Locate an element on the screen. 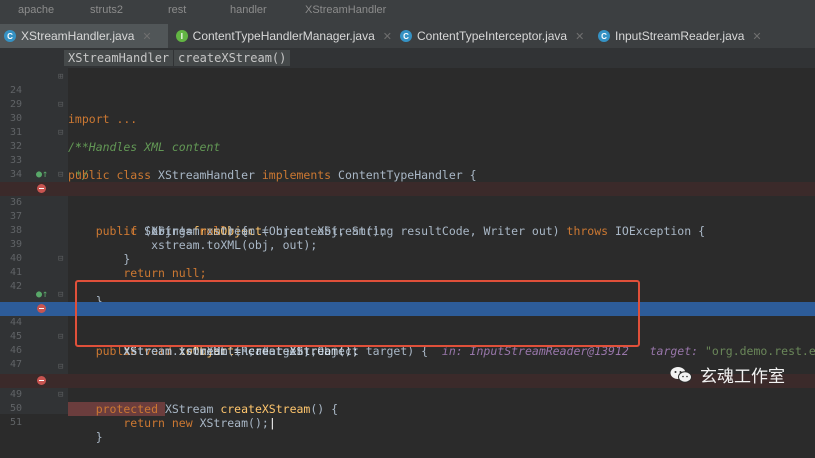  code-text: return new XStream();| is located at coordinates (172, 423).